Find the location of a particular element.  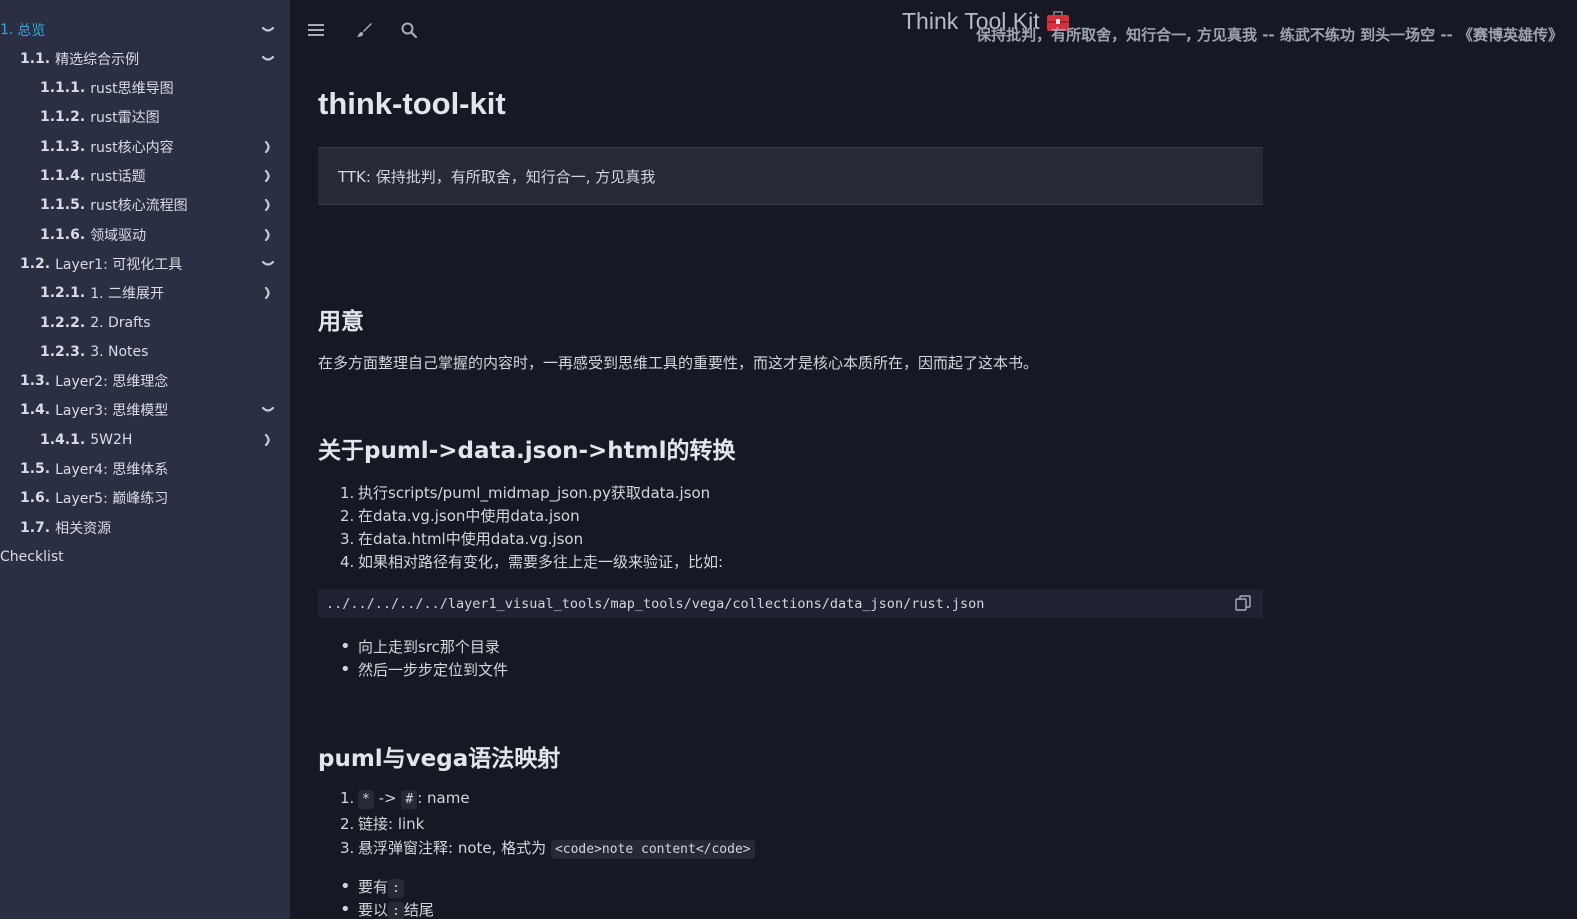

sidebar-item-label: rust话题 is located at coordinates (118, 177).